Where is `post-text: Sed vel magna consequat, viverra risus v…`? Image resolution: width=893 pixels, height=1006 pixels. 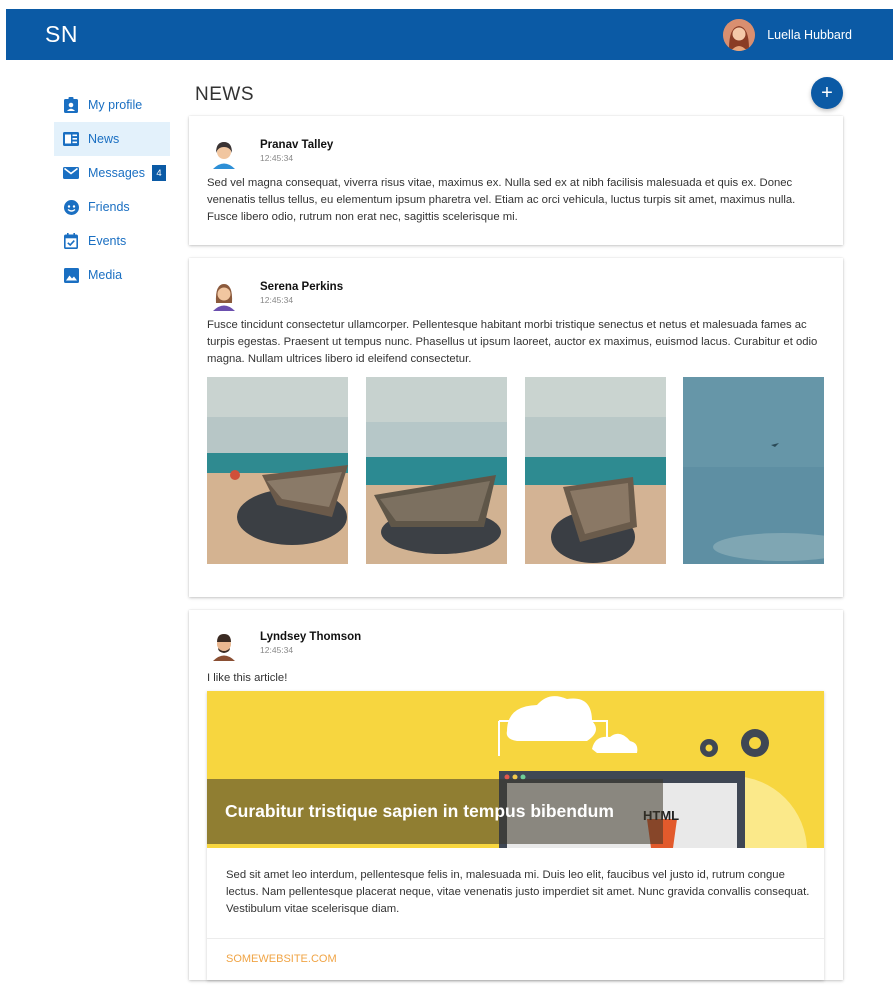
post-text: Sed vel magna consequat, viverra risus v… is located at coordinates (501, 200).